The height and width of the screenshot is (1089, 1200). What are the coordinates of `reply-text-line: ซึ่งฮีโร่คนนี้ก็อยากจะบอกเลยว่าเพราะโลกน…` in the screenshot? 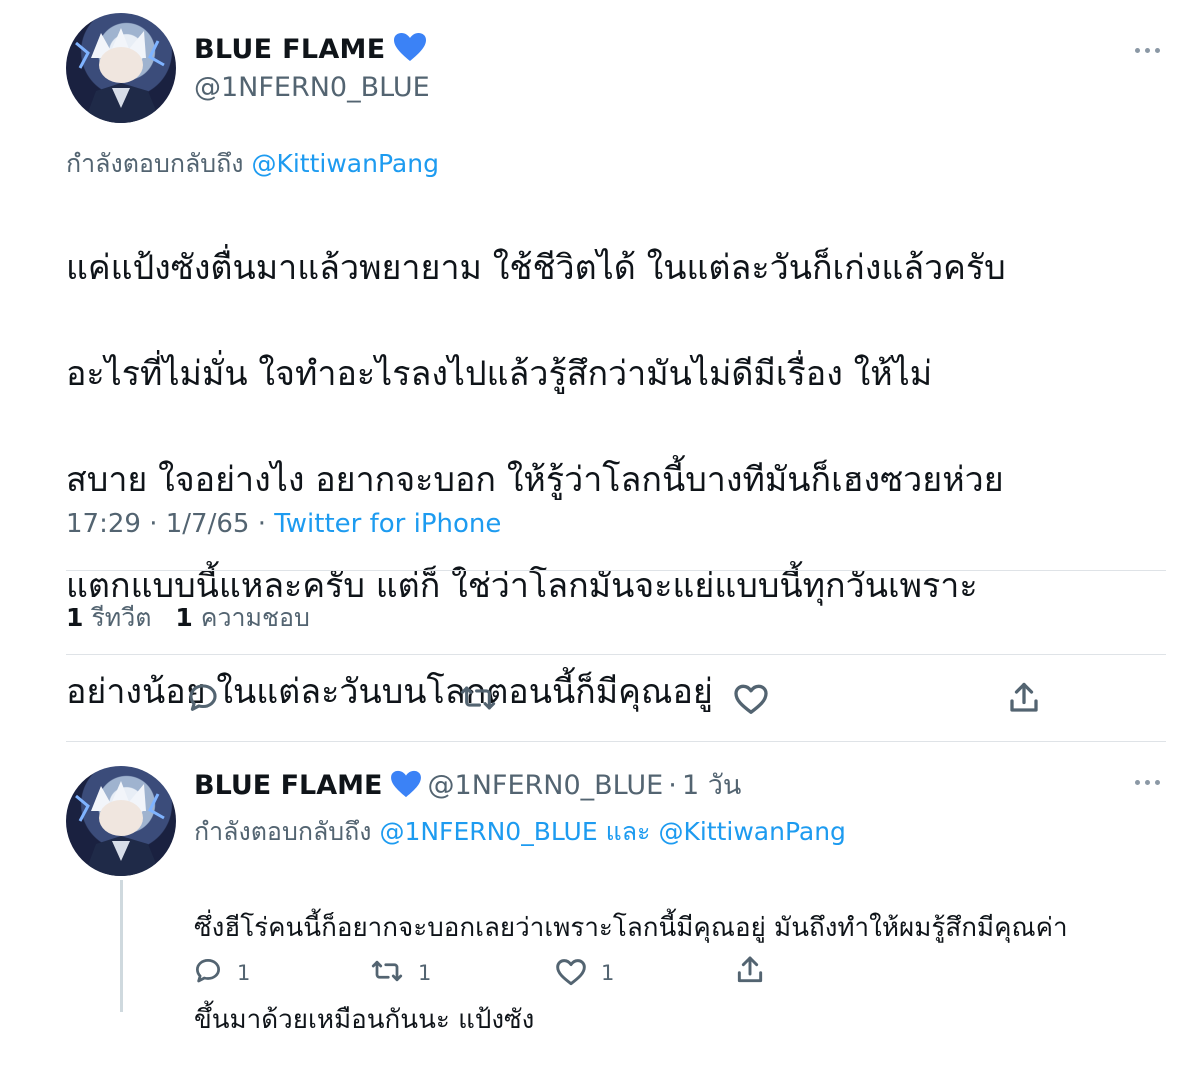 It's located at (631, 928).